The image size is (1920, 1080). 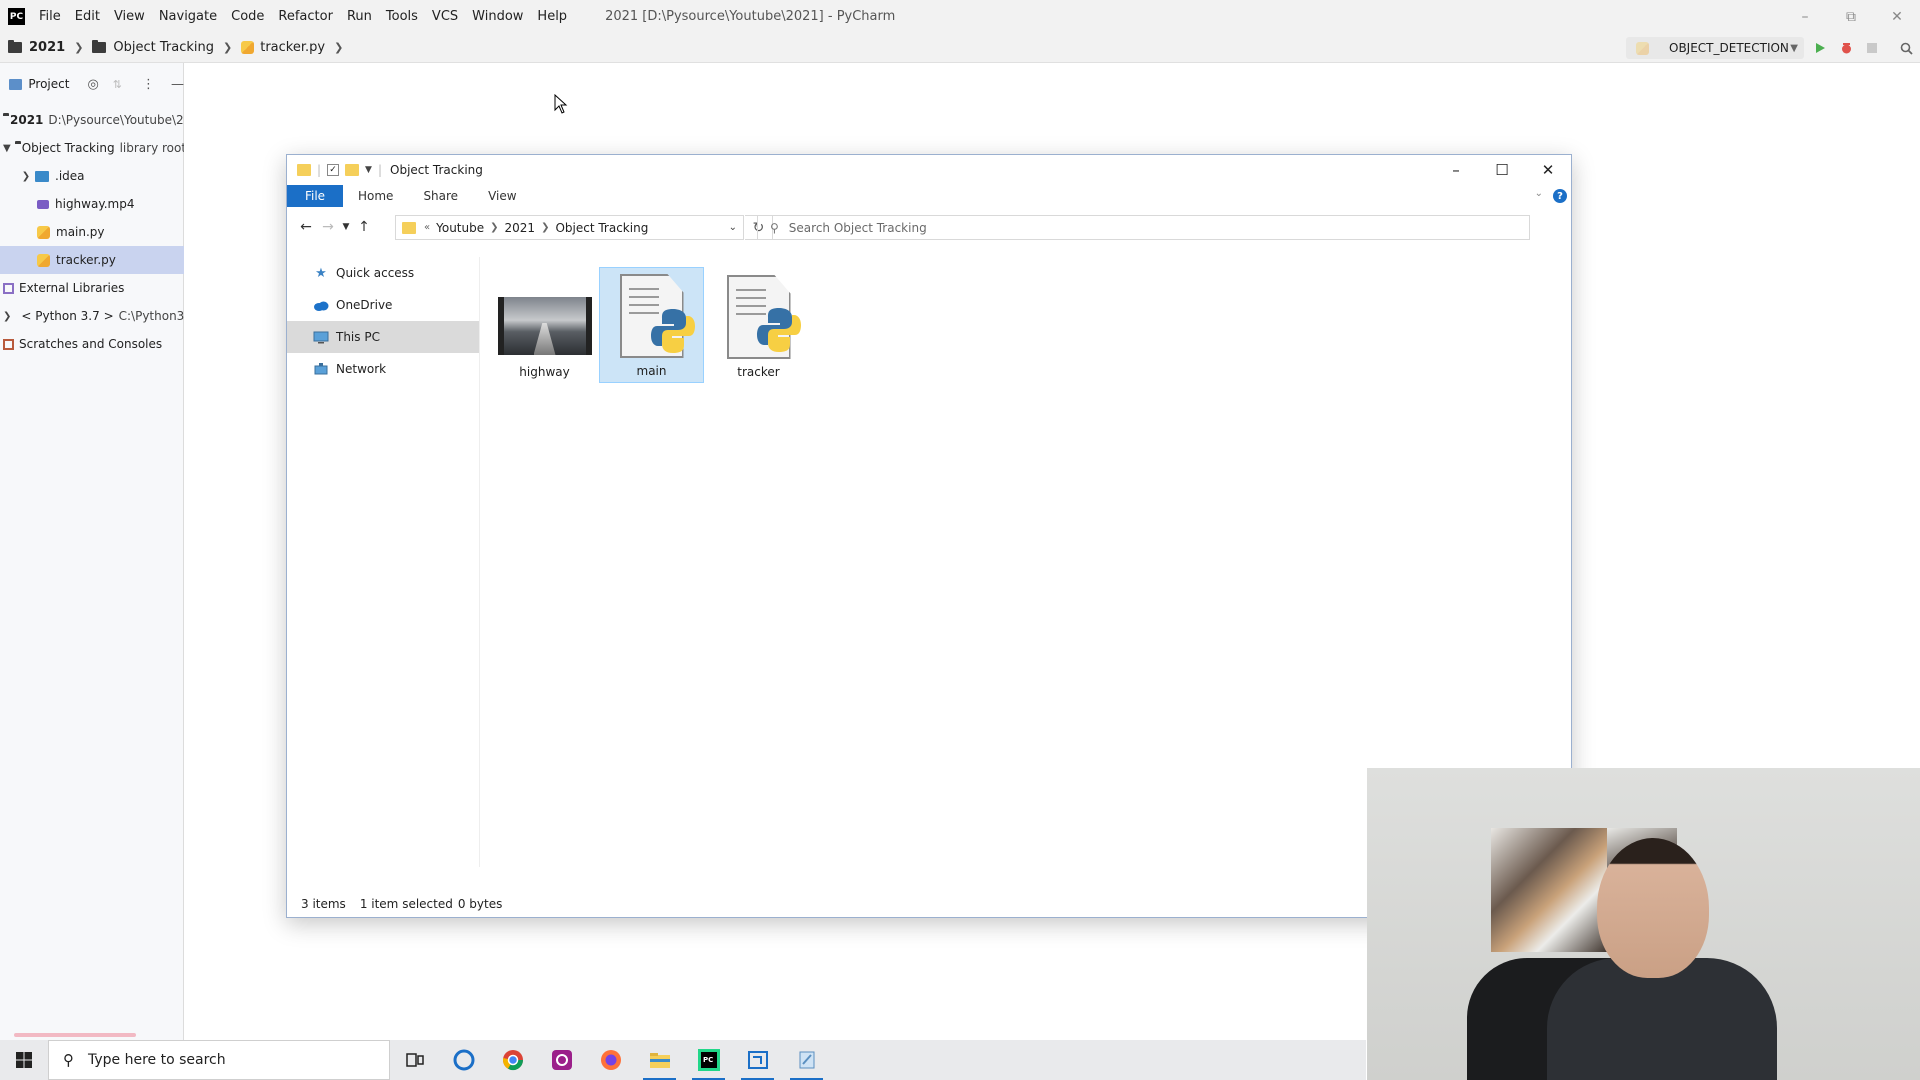 I want to click on run-icon, so click(x=1820, y=48).